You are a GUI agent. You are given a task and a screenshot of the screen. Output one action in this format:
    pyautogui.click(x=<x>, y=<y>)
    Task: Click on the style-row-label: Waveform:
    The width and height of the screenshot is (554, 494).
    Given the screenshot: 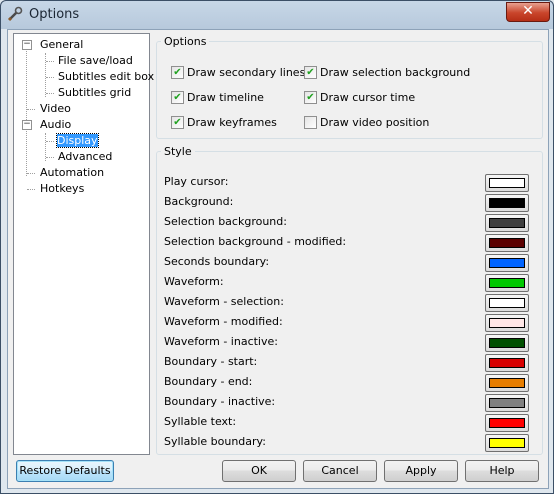 What is the action you would take?
    pyautogui.click(x=194, y=281)
    